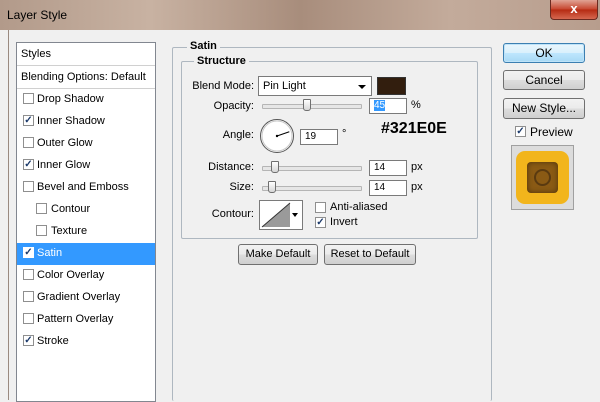 This screenshot has height=402, width=600. Describe the element at coordinates (223, 86) in the screenshot. I see `blend-mode-label: Blend Mode:` at that location.